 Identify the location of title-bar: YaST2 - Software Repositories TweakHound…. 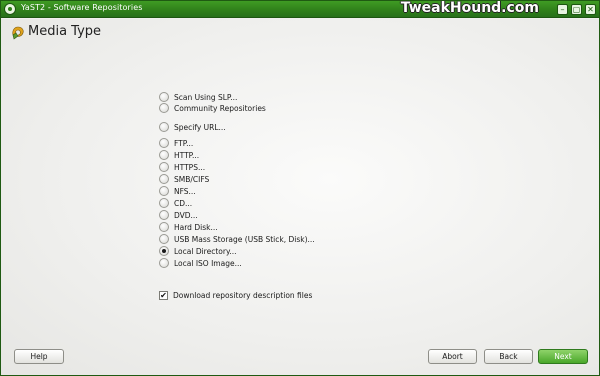
(300, 9).